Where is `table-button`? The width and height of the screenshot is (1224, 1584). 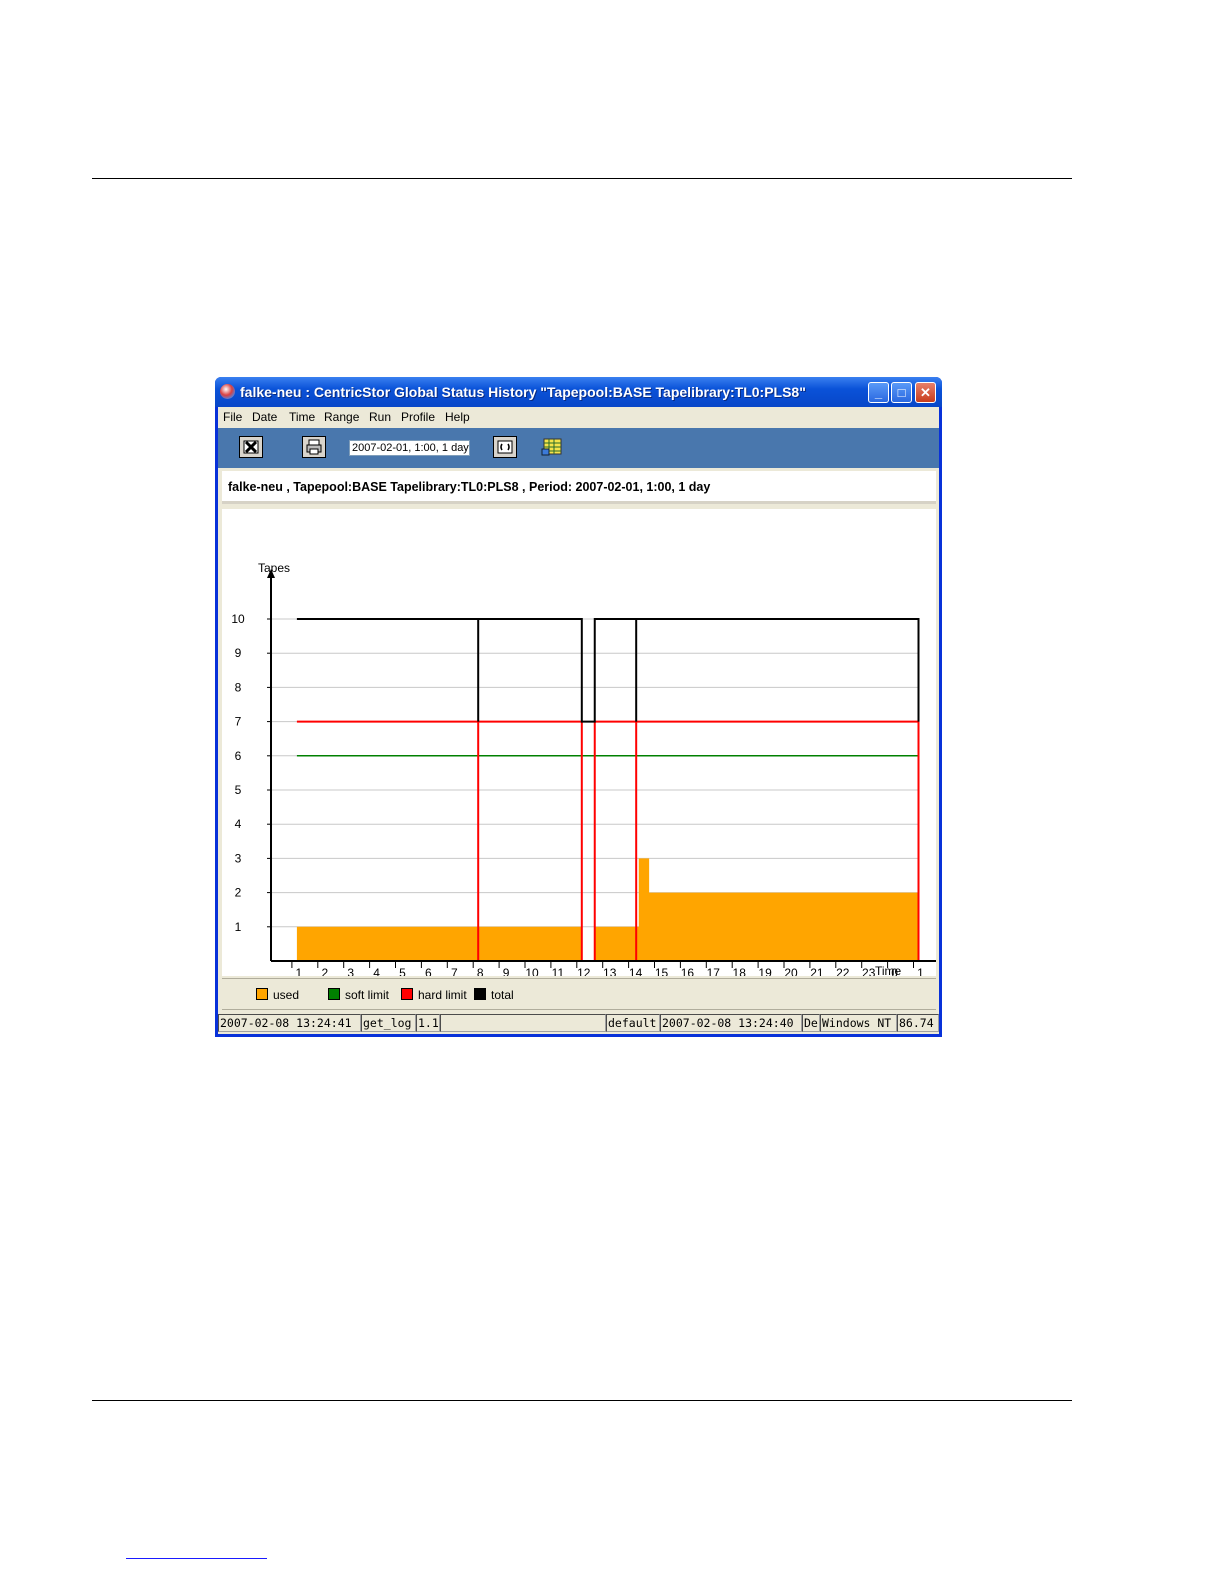
table-button is located at coordinates (552, 447).